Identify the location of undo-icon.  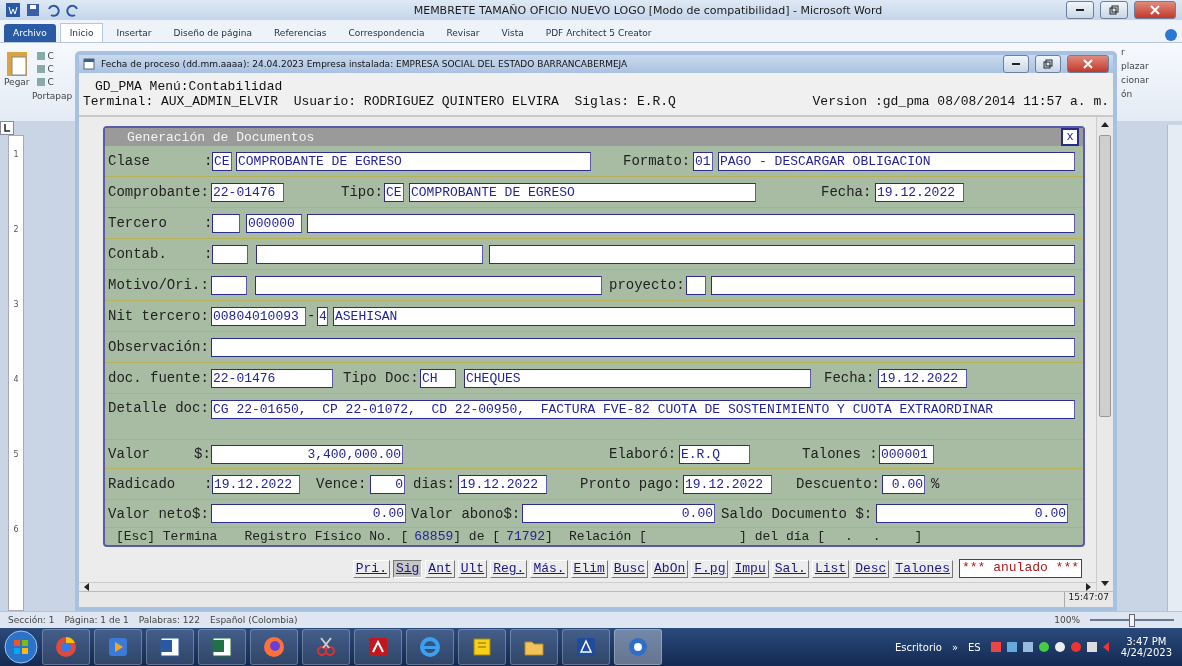
(53, 10).